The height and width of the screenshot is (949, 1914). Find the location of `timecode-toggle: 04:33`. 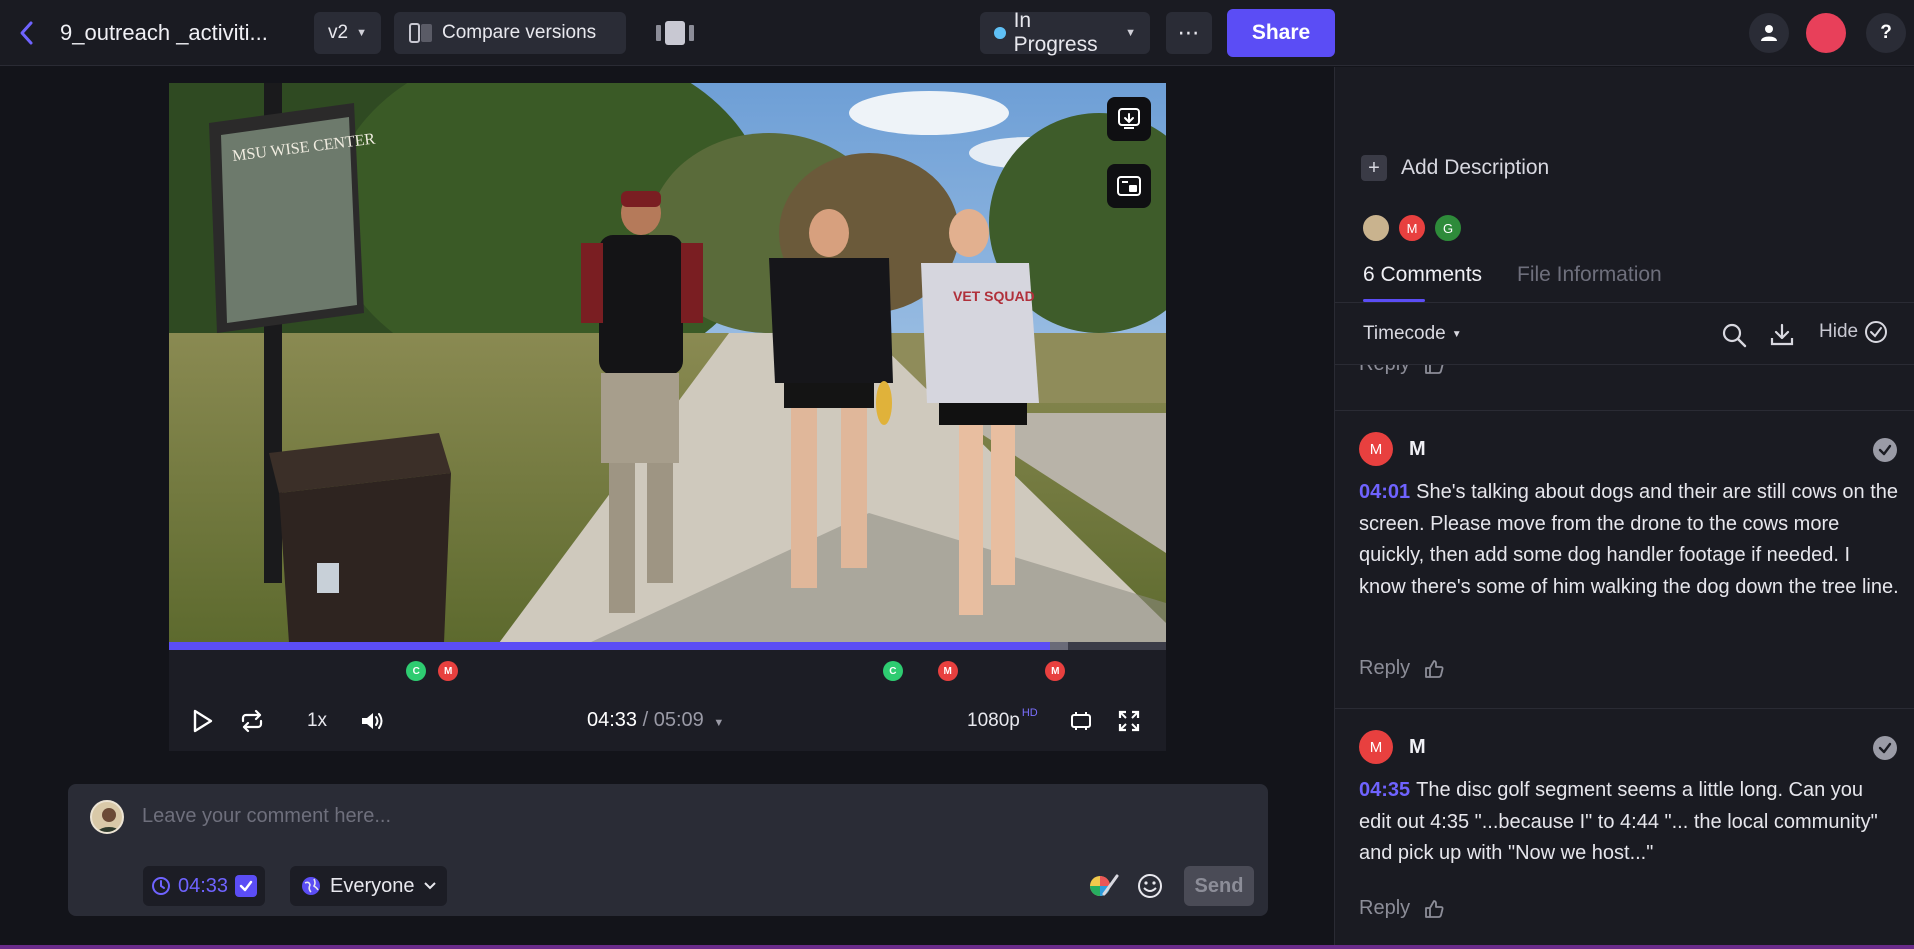

timecode-toggle: 04:33 is located at coordinates (204, 886).